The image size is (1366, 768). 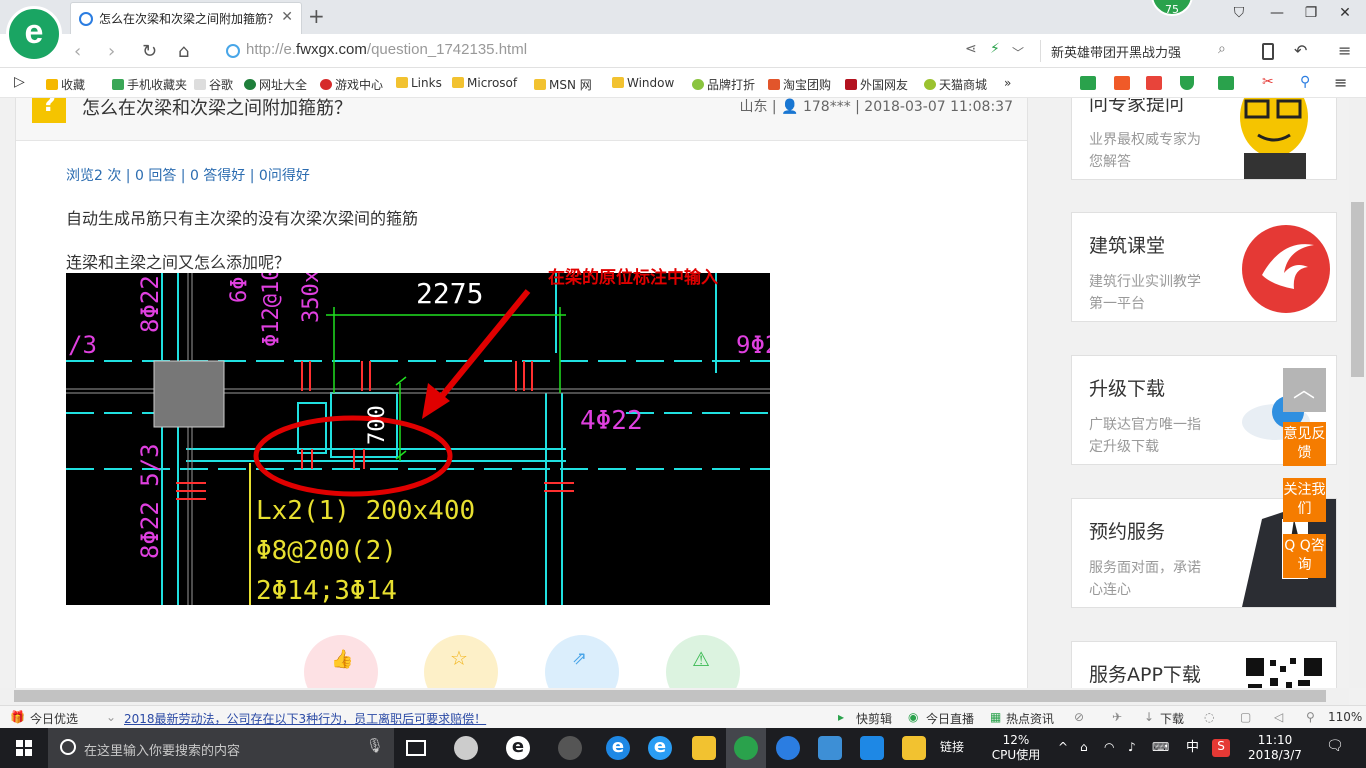 What do you see at coordinates (386, 49) in the screenshot?
I see `url-field: http://e.fwxgx.com/question_1742135.html` at bounding box center [386, 49].